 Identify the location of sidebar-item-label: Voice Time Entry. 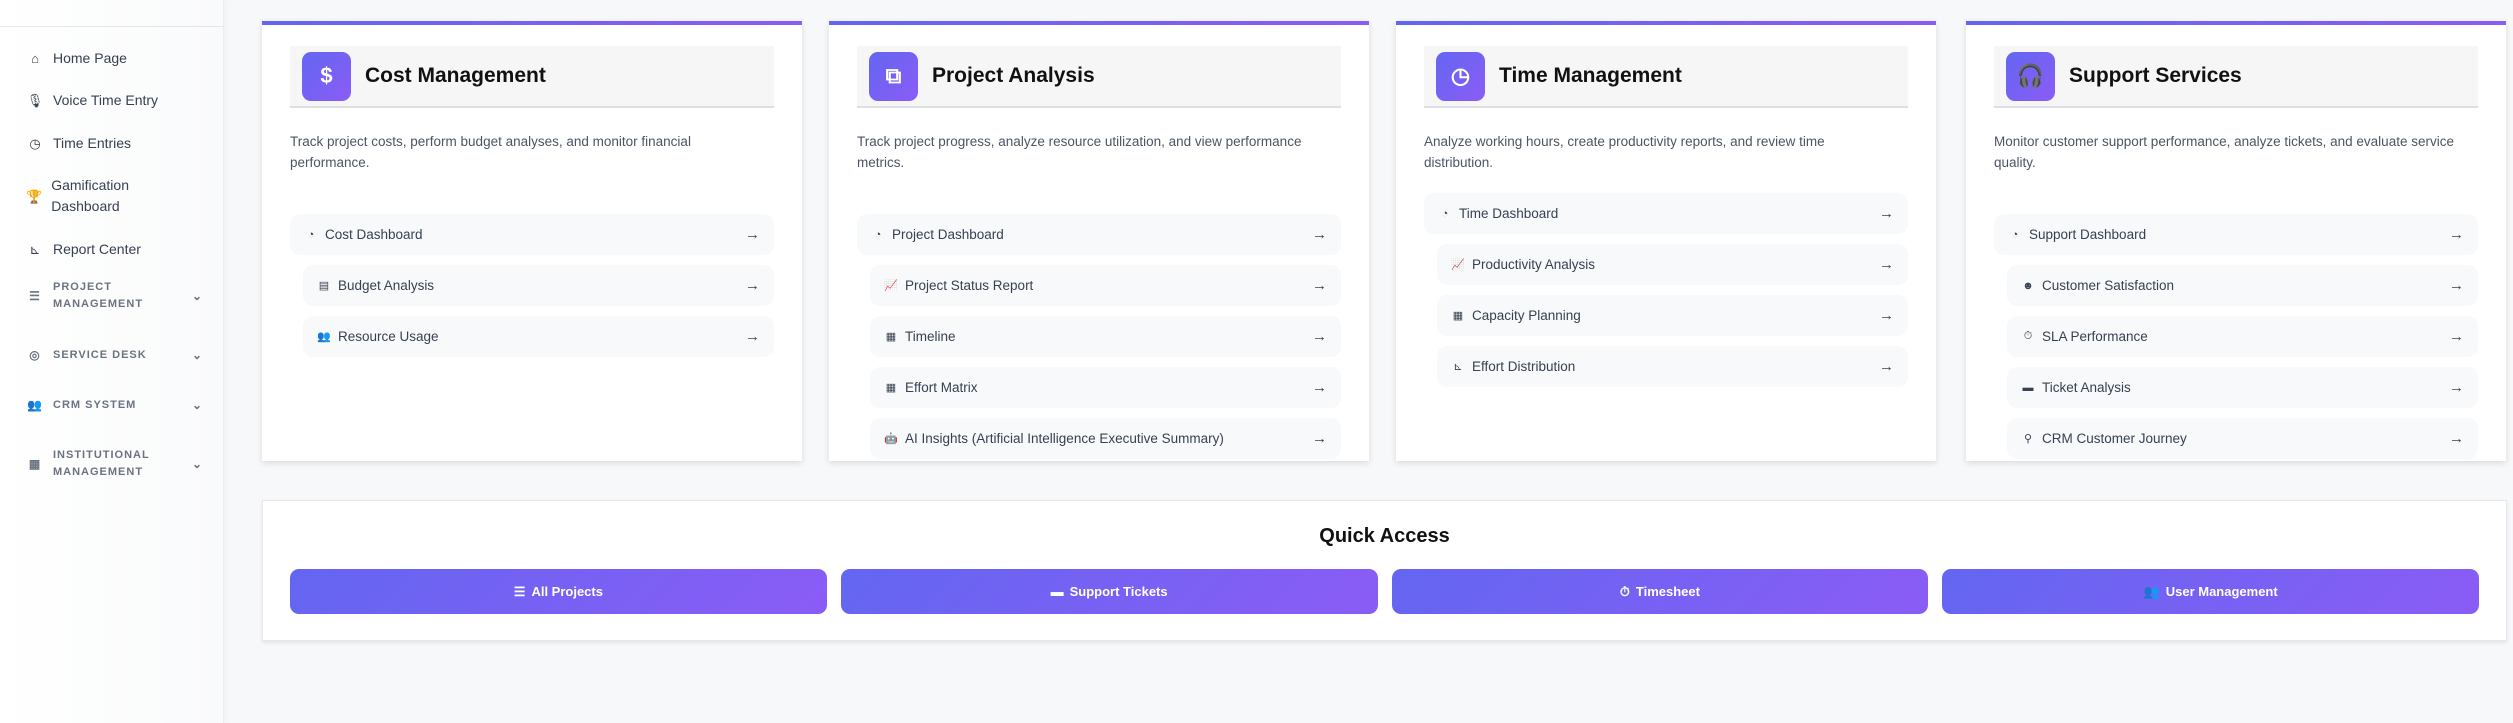
(106, 100).